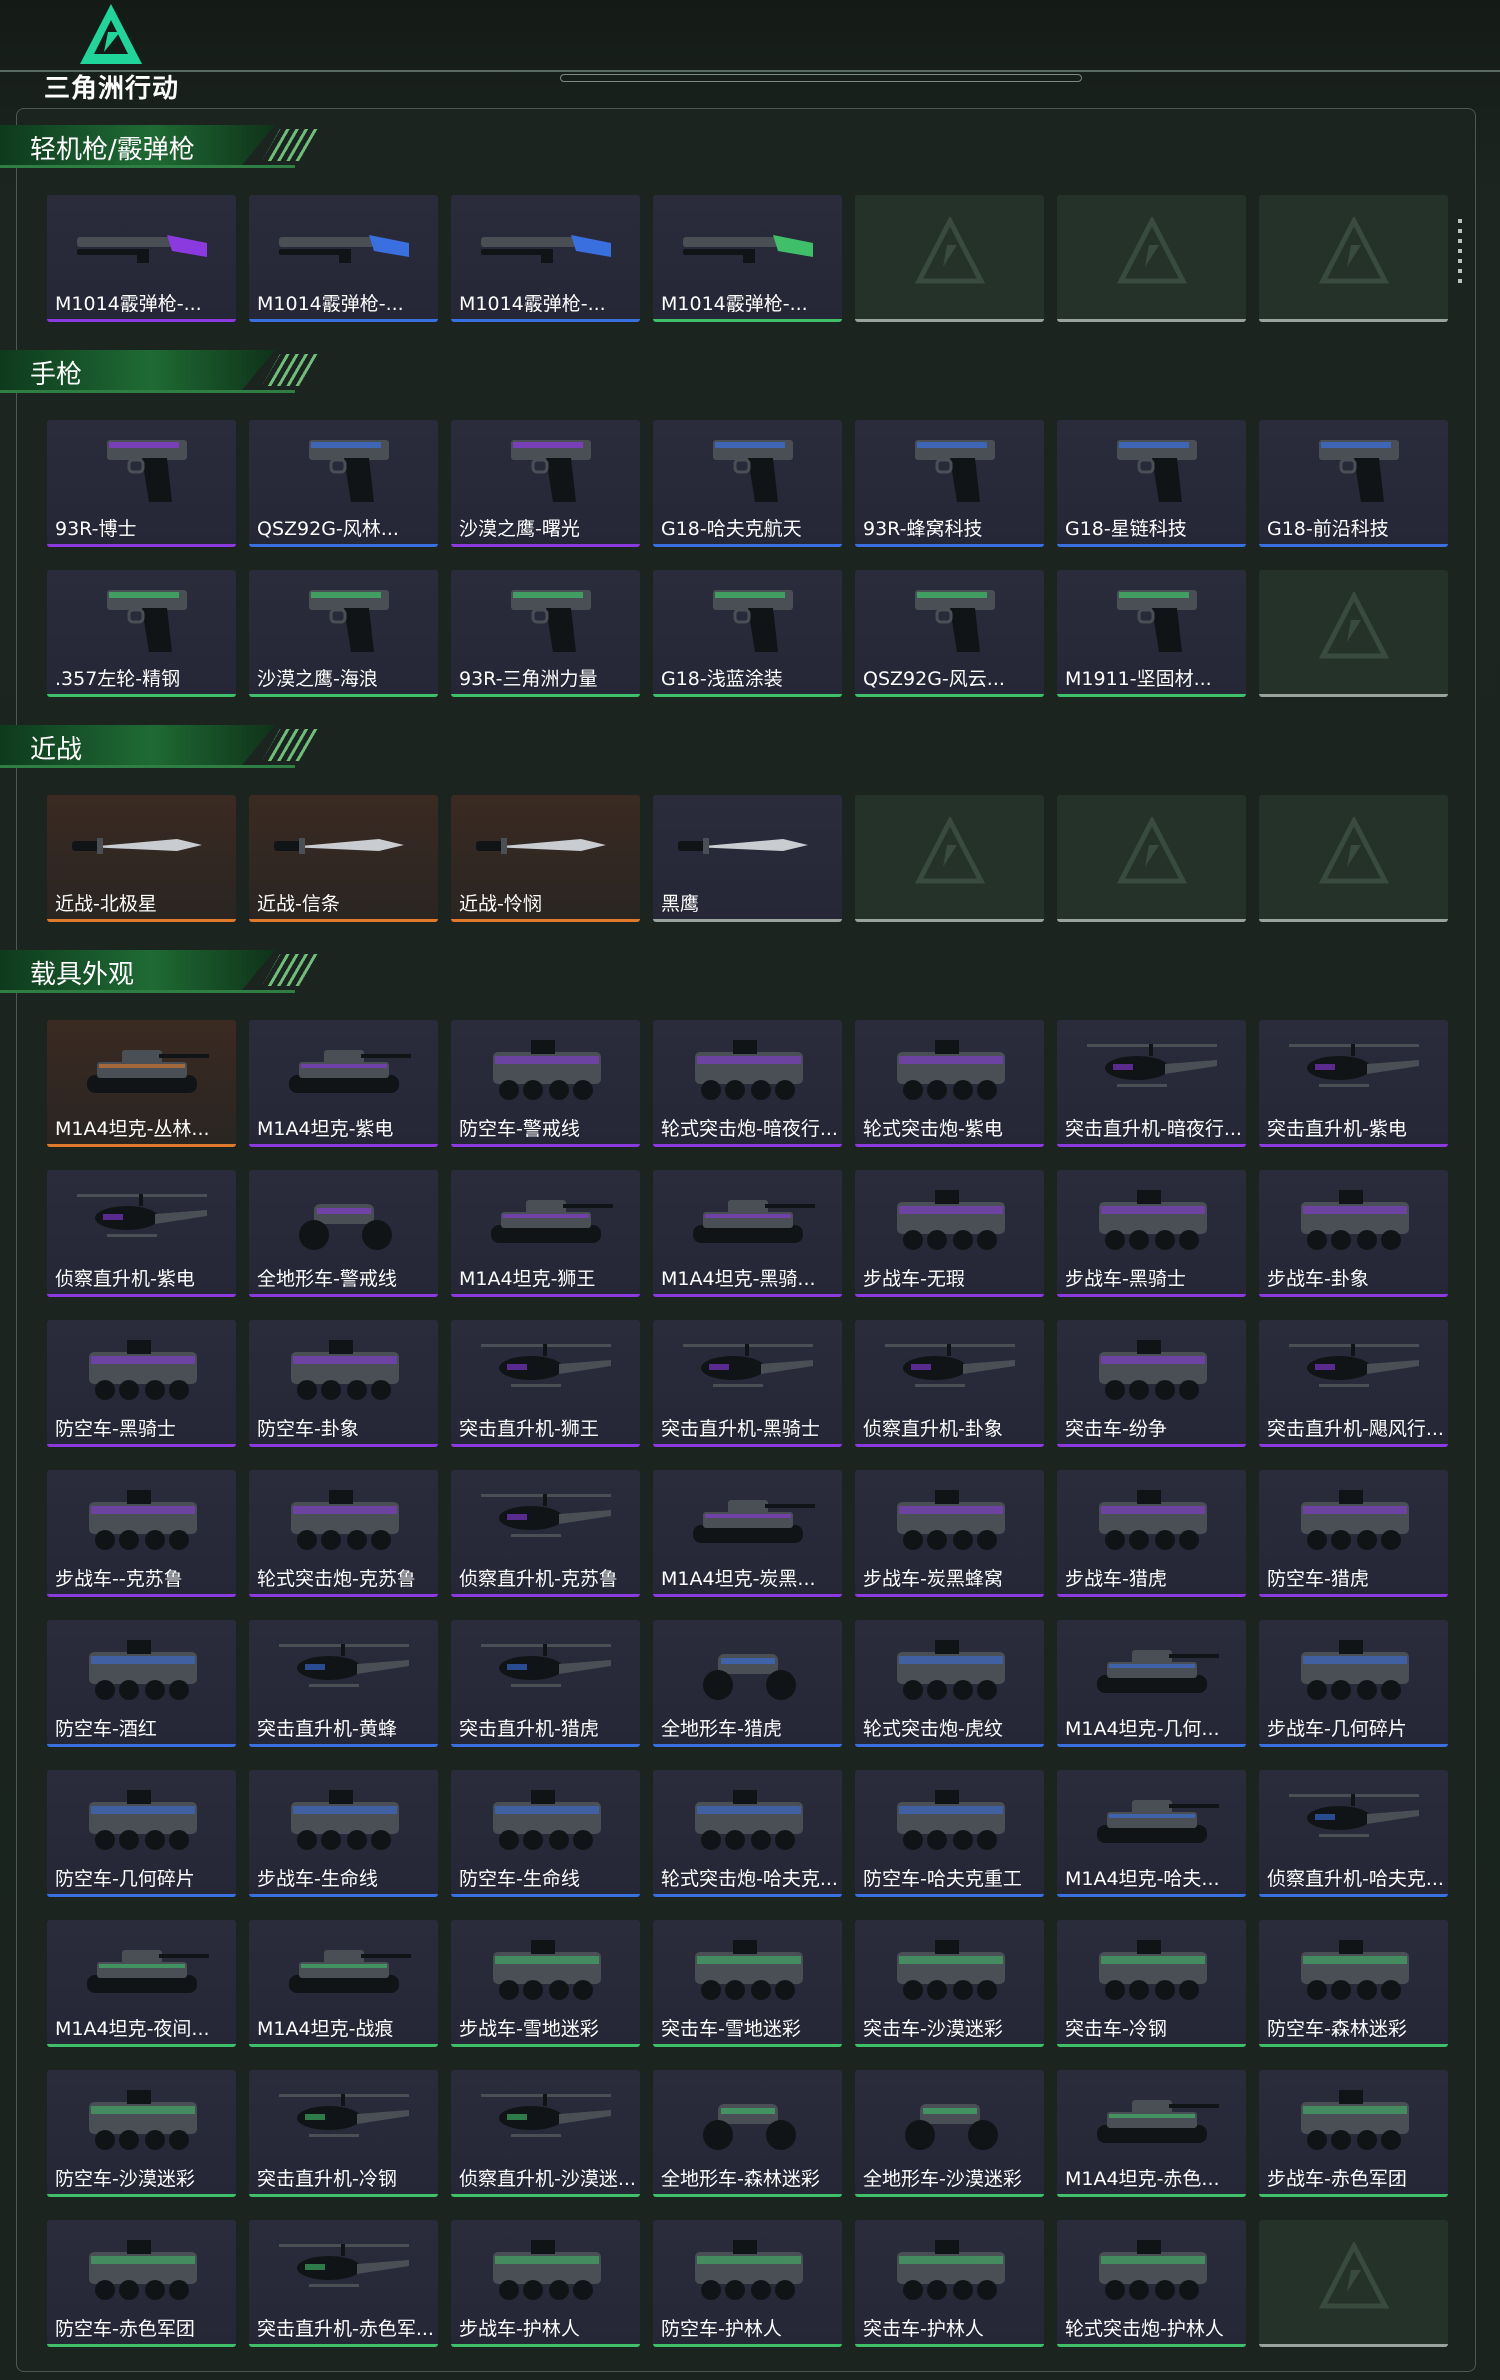 The image size is (1500, 2380). I want to click on item-tile: 全地形车-猎虎, so click(747, 1683).